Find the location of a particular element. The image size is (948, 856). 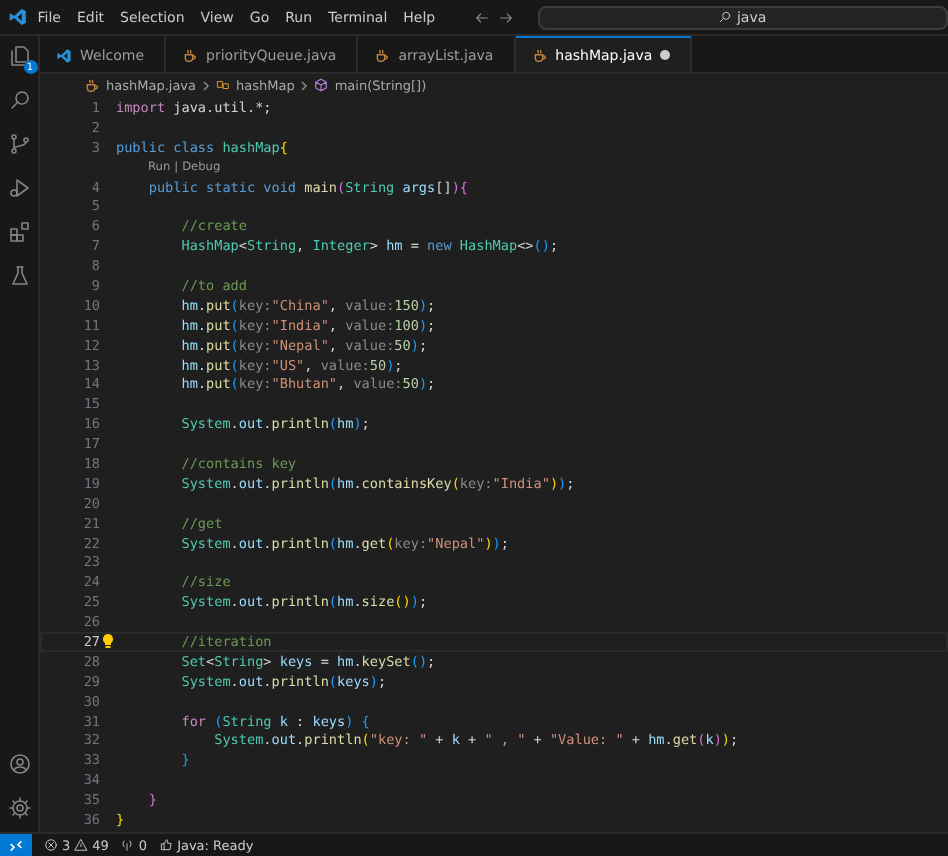

class-icon is located at coordinates (223, 85).